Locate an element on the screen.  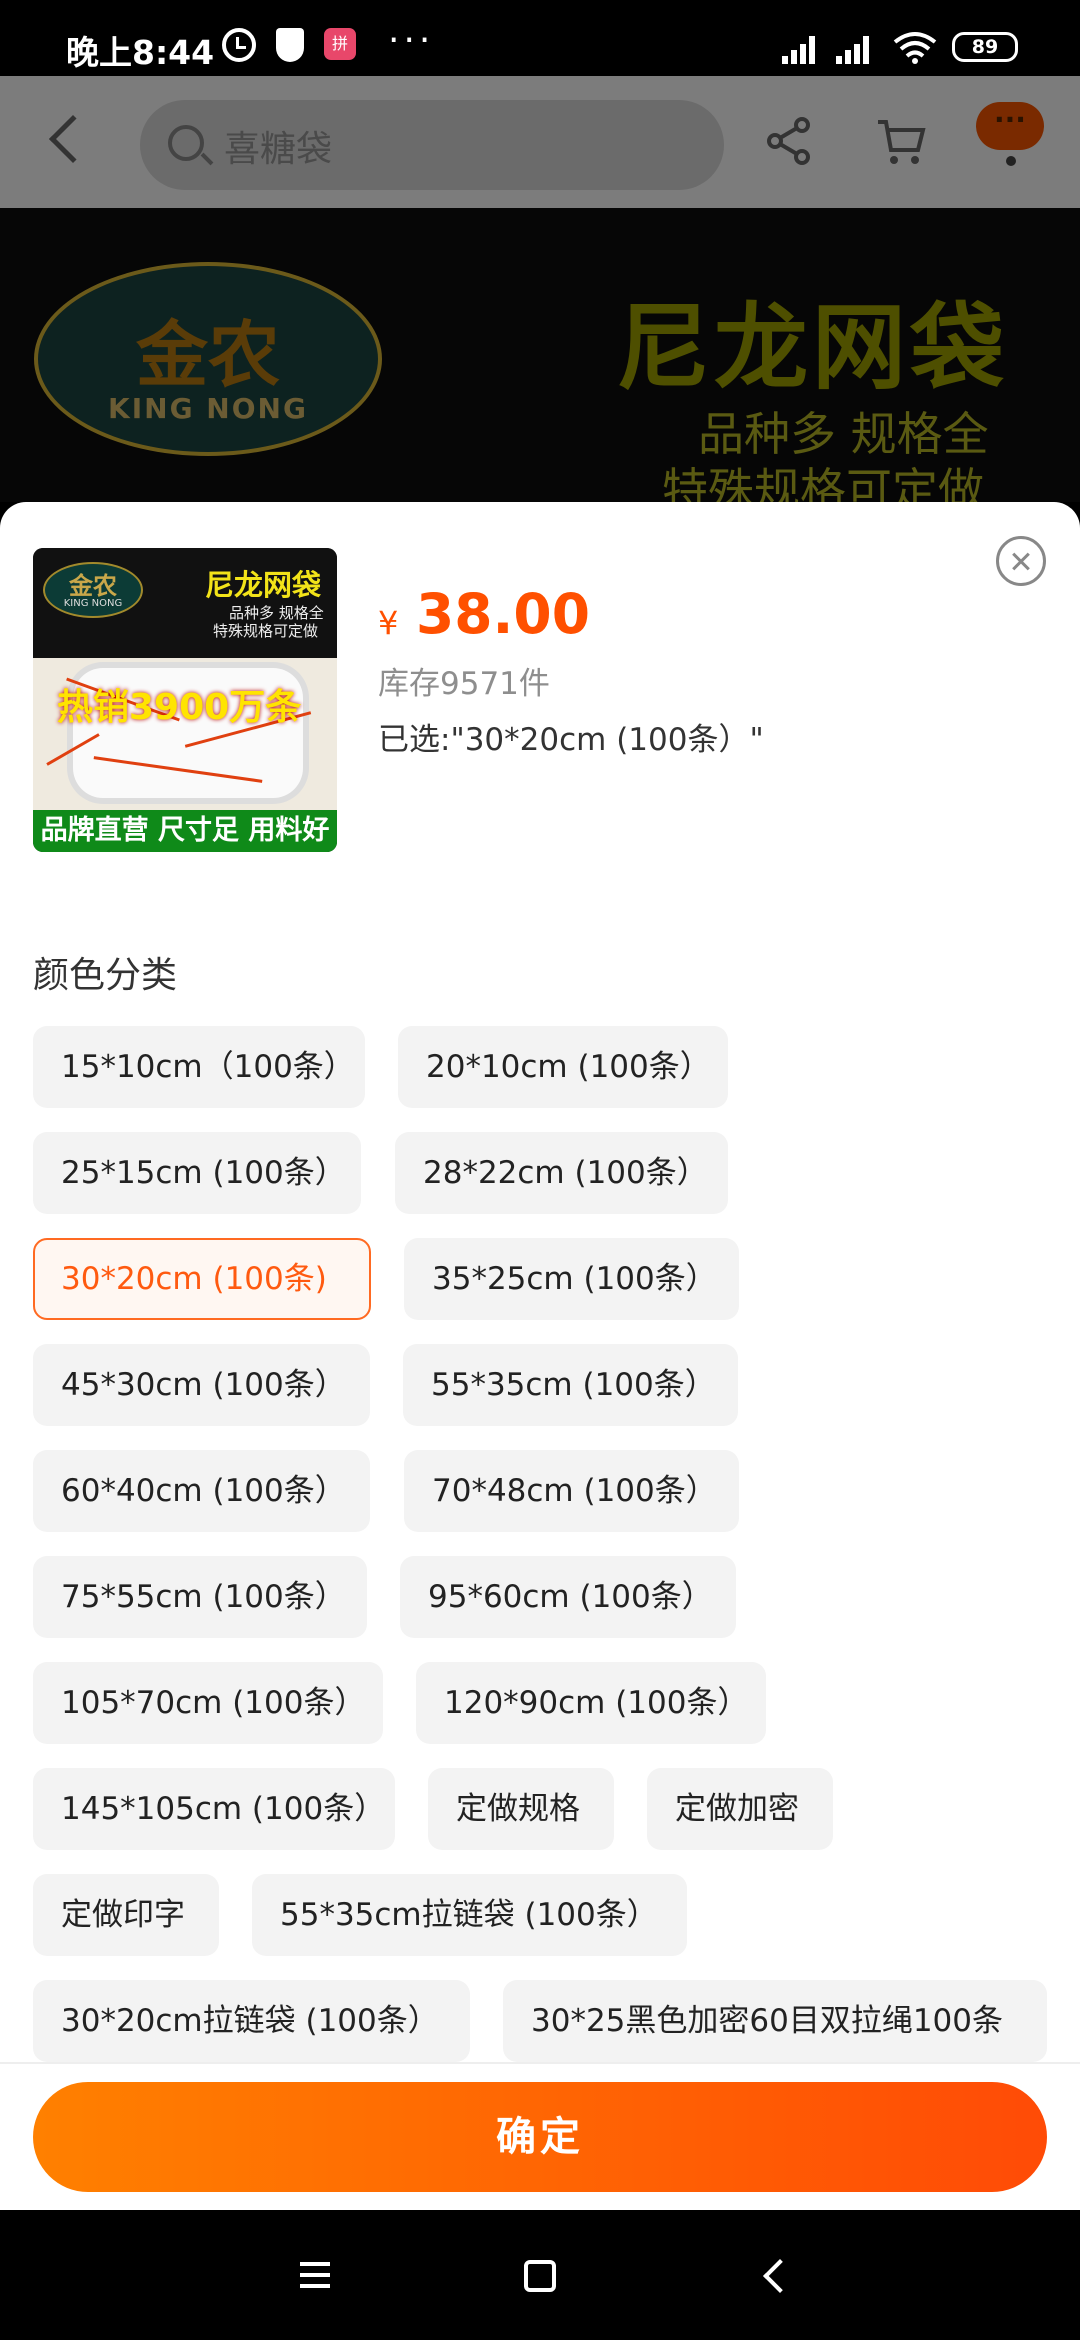
search-placeholder: 喜糖袋 is located at coordinates (278, 149).